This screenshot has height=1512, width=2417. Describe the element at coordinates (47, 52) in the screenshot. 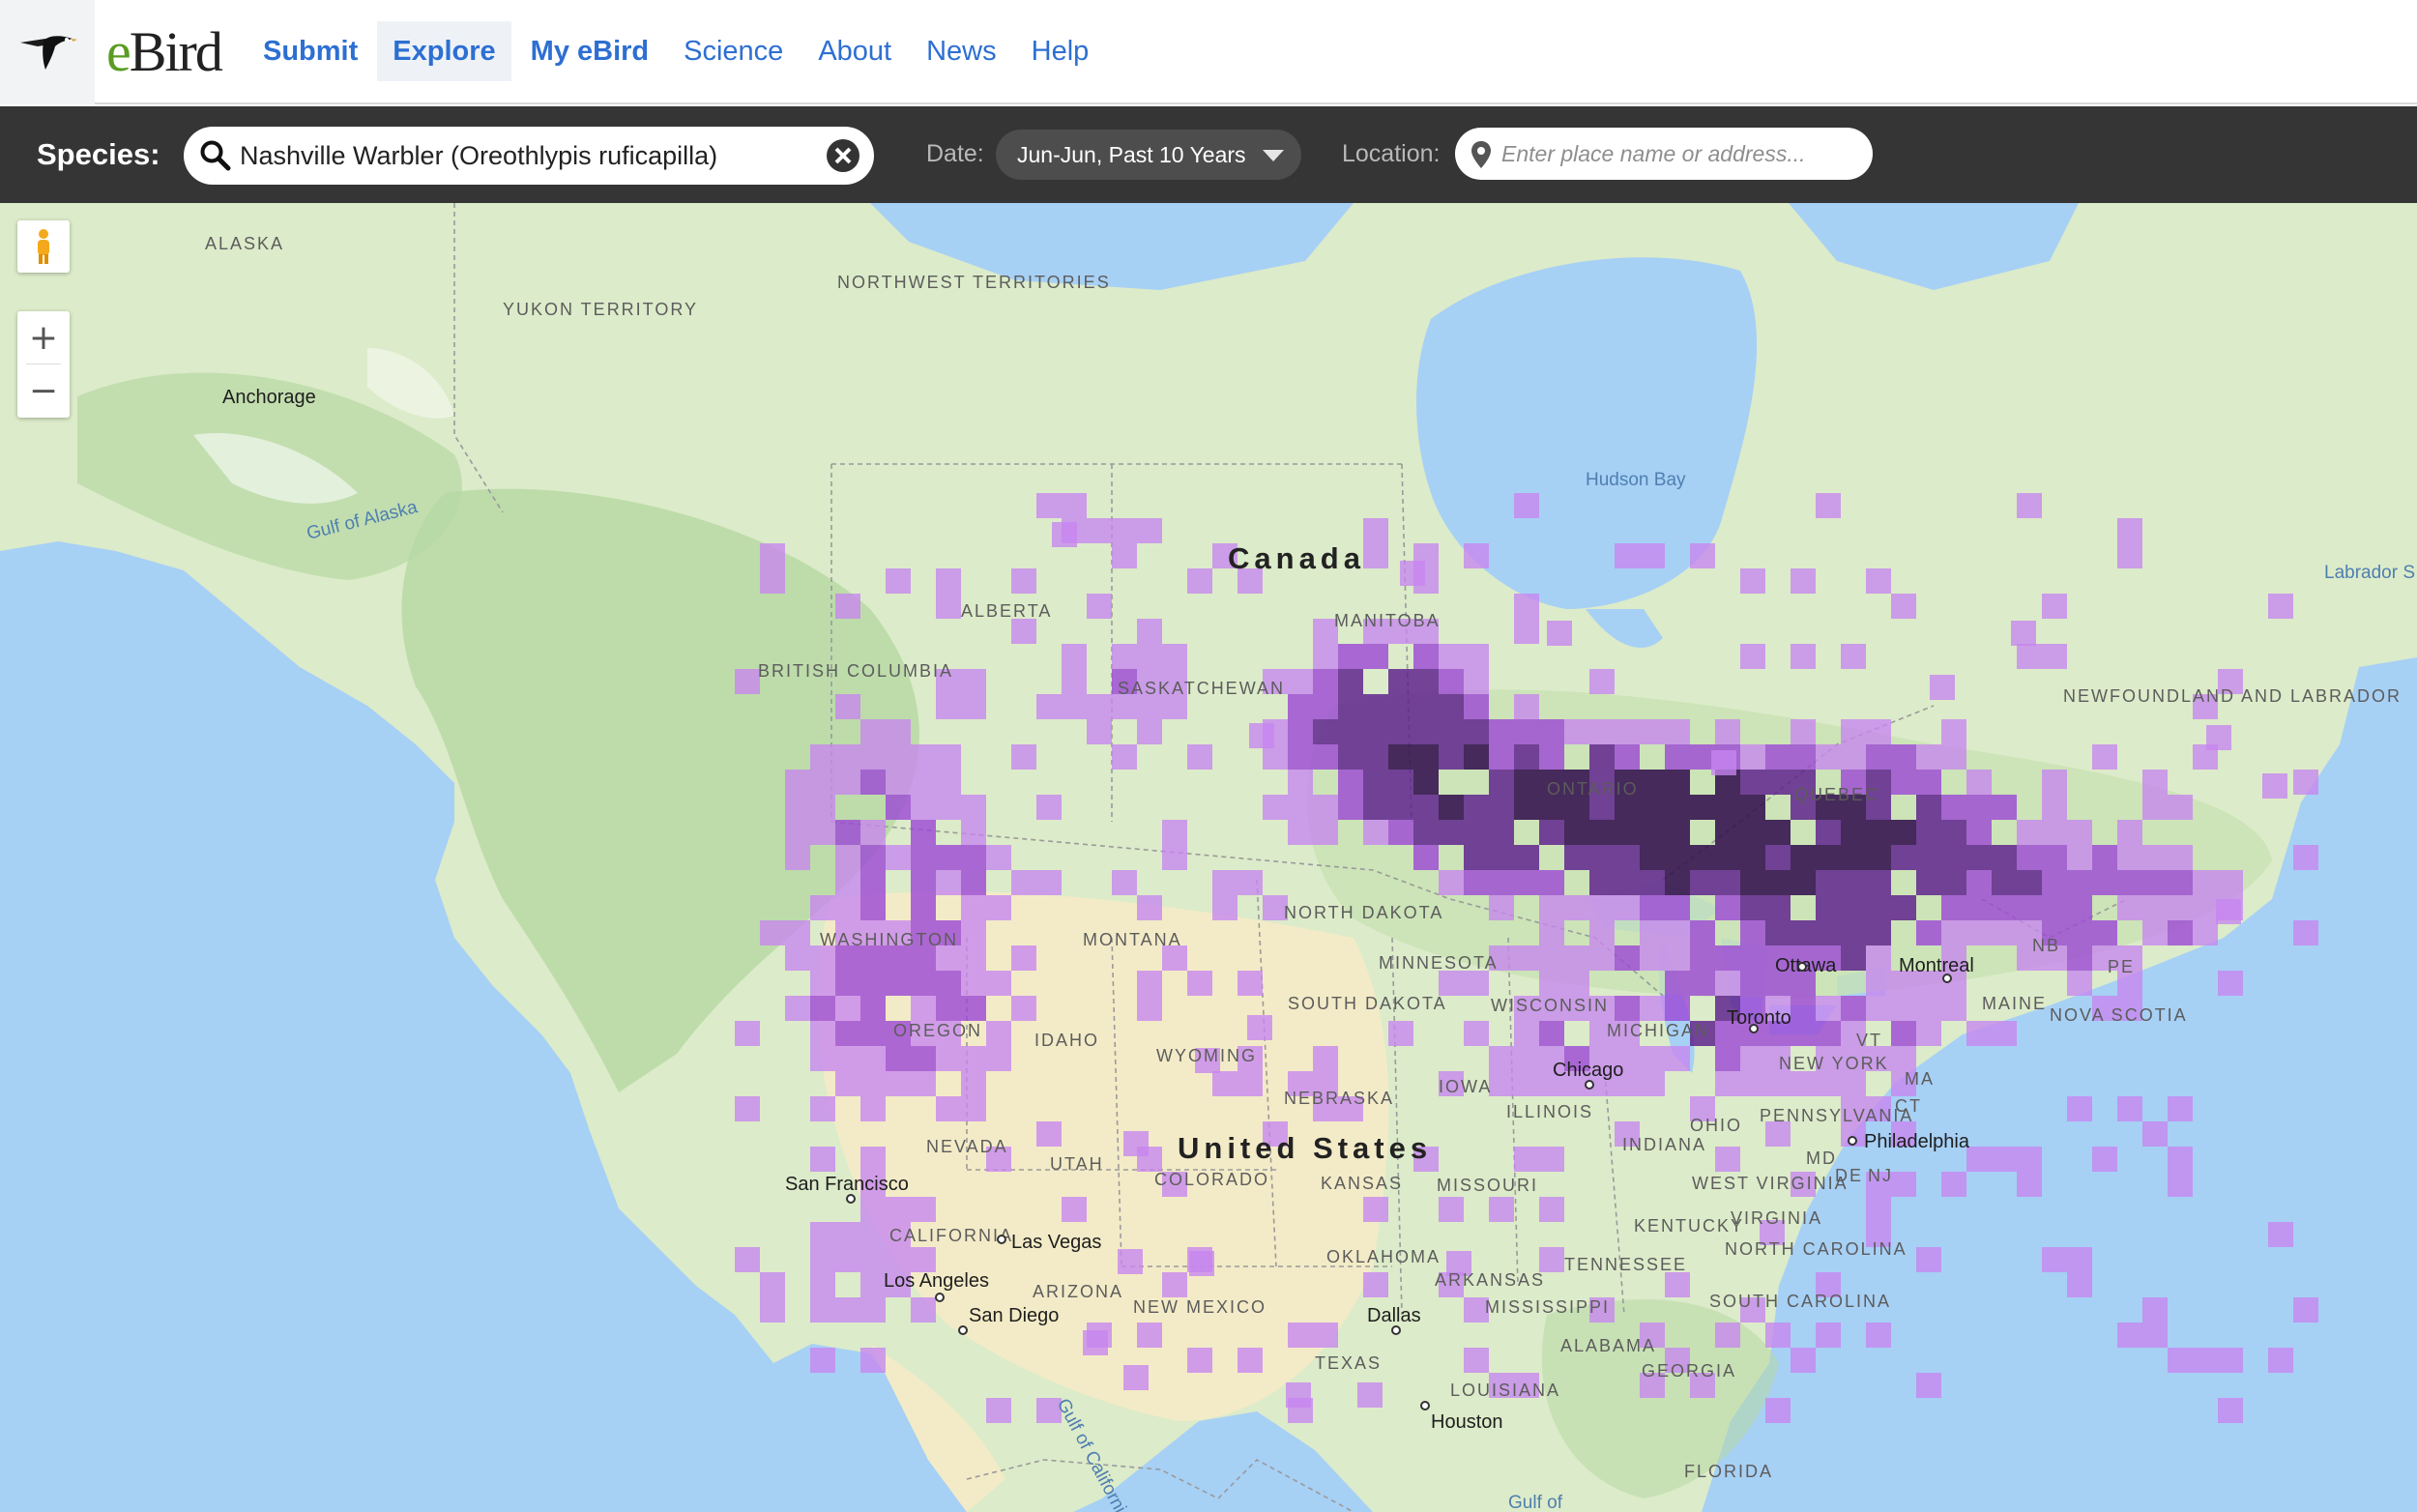

I see `ebird-logo-icon` at that location.